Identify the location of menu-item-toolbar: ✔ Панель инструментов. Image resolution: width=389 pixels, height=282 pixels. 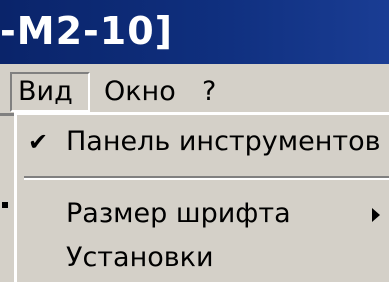
(202, 142).